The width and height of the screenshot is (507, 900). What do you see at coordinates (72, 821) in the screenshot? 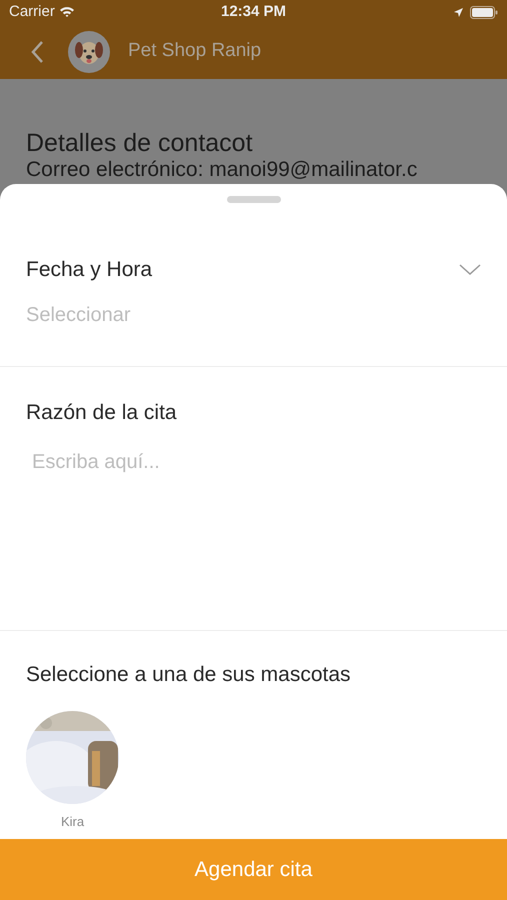
I see `pet-name: Kira` at bounding box center [72, 821].